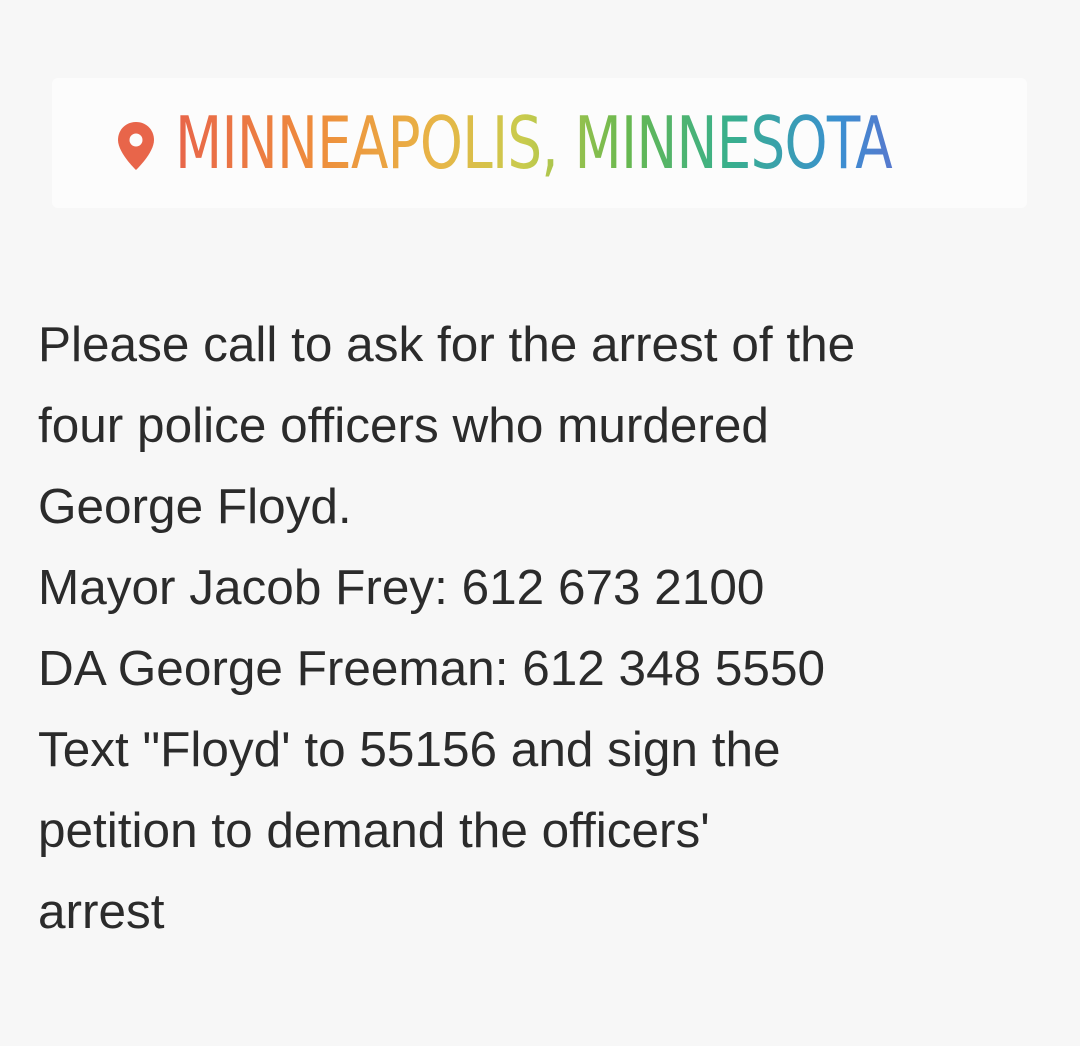  What do you see at coordinates (374, 830) in the screenshot?
I see `message-line: petition to demand the officers'` at bounding box center [374, 830].